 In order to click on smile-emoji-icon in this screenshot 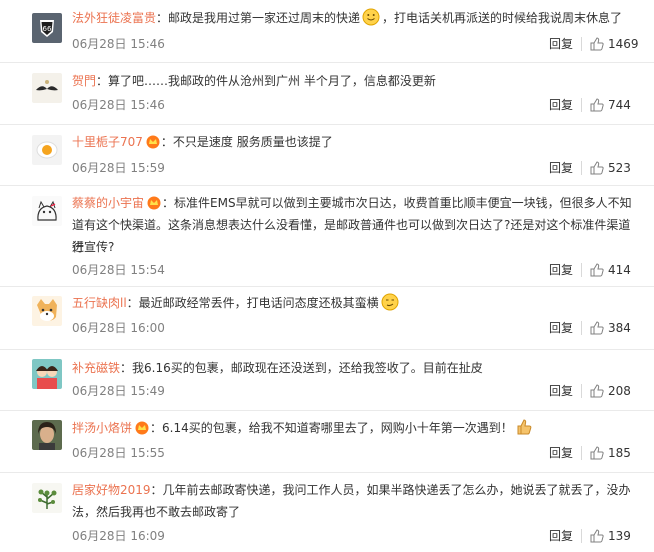, I will do `click(371, 17)`.